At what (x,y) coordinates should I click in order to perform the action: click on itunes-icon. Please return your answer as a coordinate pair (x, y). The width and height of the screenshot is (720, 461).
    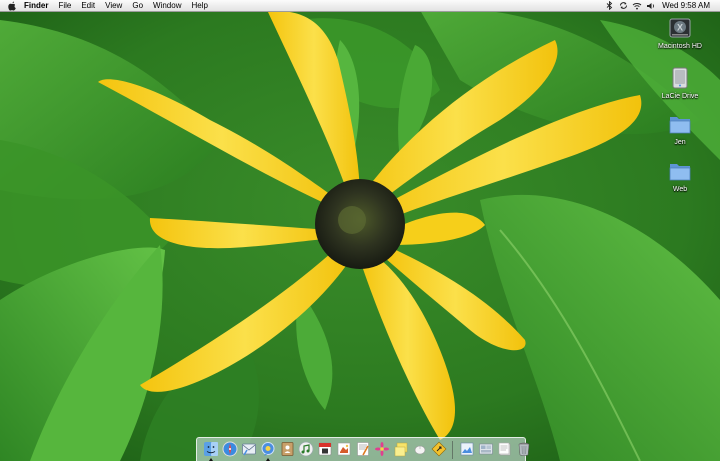
    Looking at the image, I should click on (306, 450).